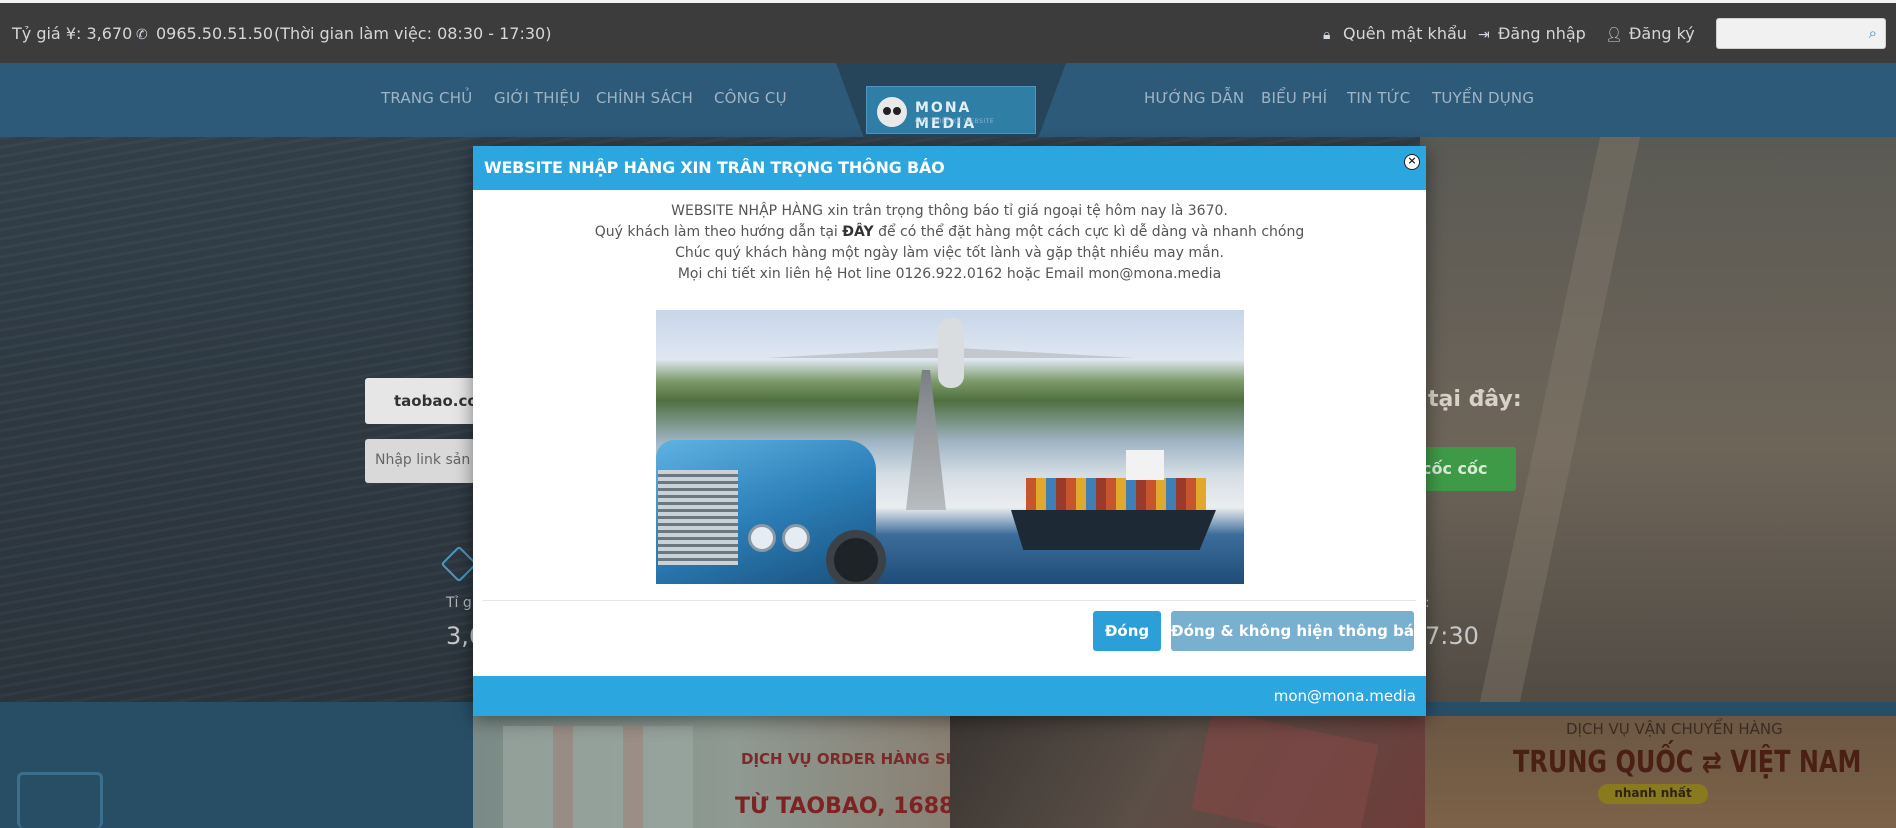  Describe the element at coordinates (1483, 98) in the screenshot. I see `nav-recruitment: TUYỂN DỤNG` at that location.